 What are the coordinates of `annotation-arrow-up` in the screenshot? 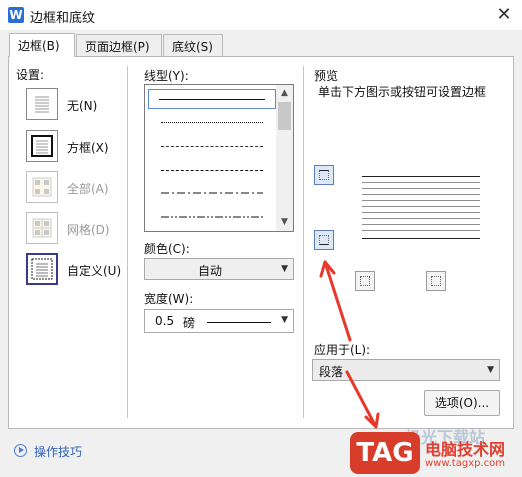 It's located at (337, 301).